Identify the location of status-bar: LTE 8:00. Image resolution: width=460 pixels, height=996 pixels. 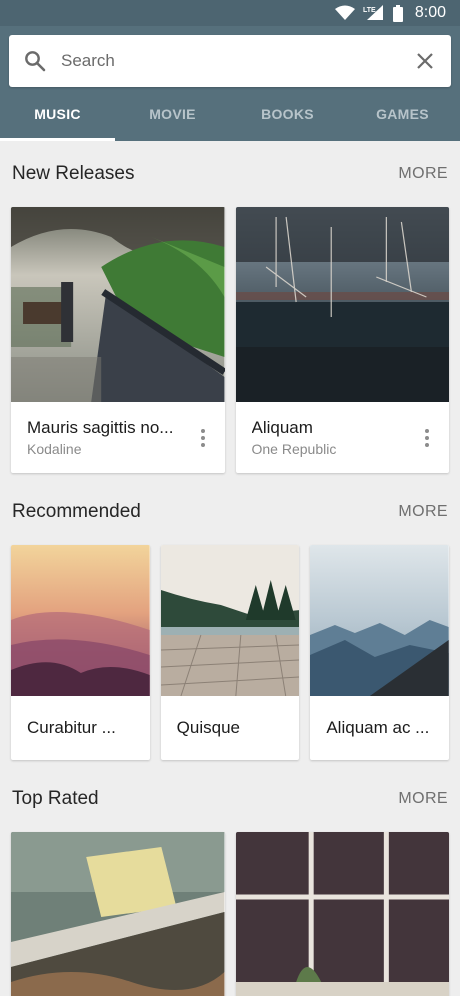
(230, 13).